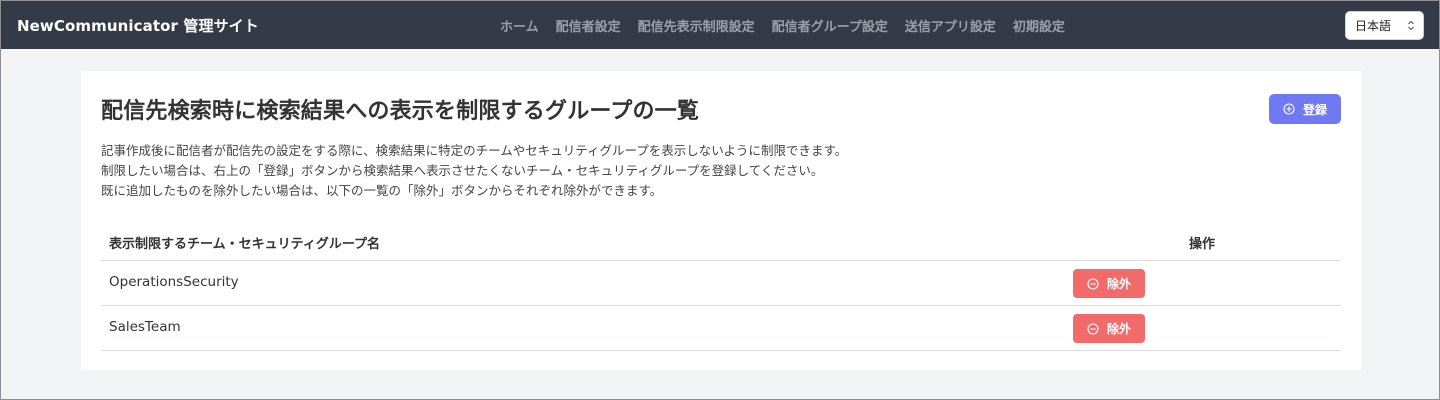 This screenshot has width=1440, height=400. Describe the element at coordinates (519, 25) in the screenshot. I see `nav-item-home: ホーム` at that location.